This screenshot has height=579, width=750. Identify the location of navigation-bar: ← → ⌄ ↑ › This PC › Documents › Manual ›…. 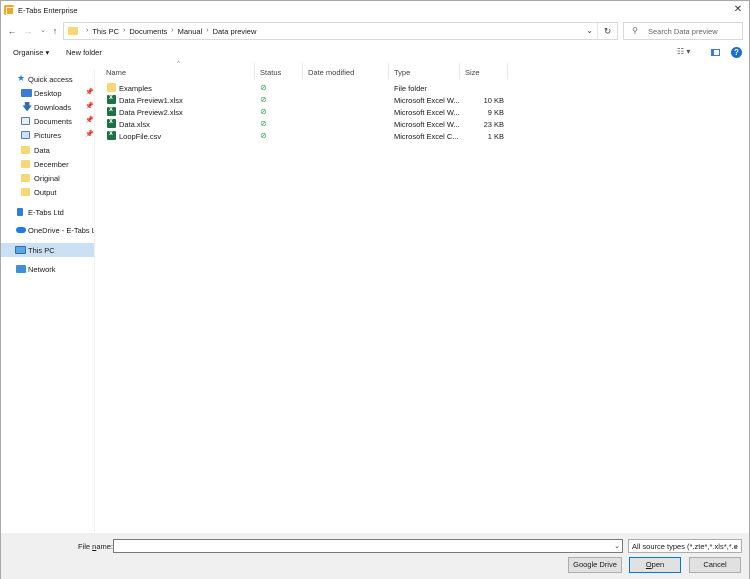
(375, 31).